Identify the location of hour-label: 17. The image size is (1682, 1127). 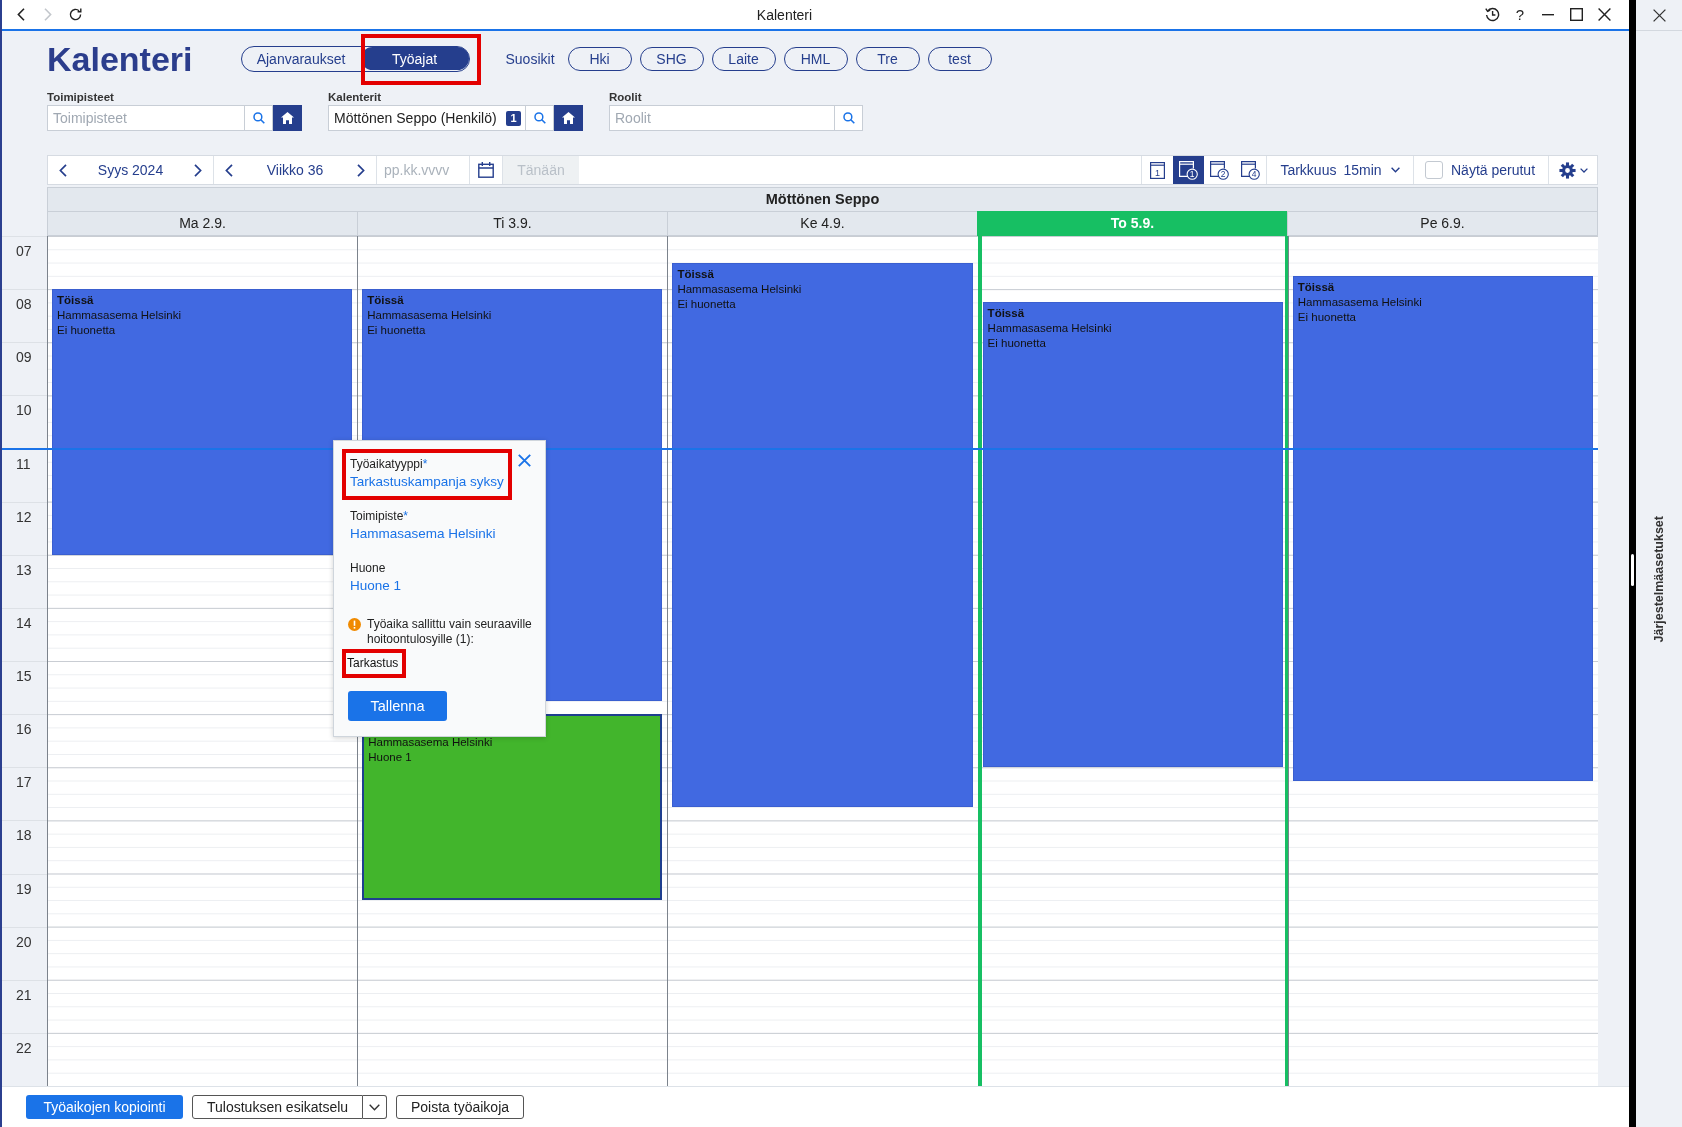
(24, 782).